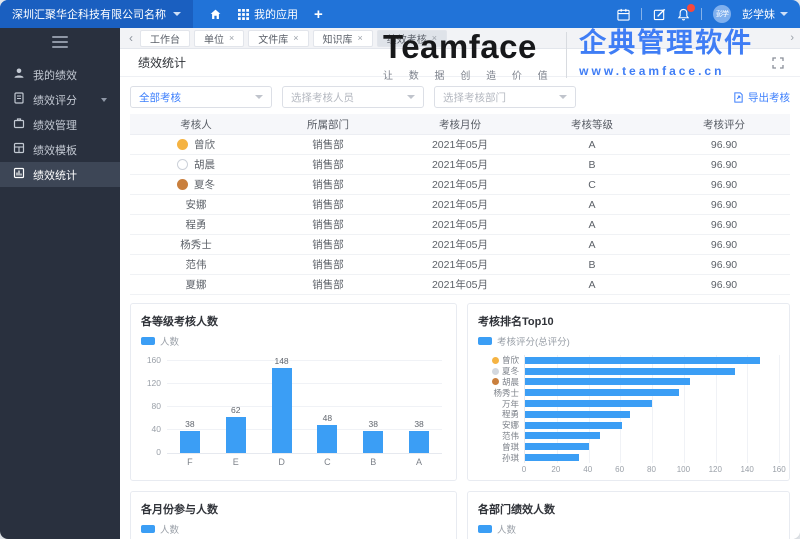 The width and height of the screenshot is (800, 539). Describe the element at coordinates (19, 124) in the screenshot. I see `manage-icon` at that location.